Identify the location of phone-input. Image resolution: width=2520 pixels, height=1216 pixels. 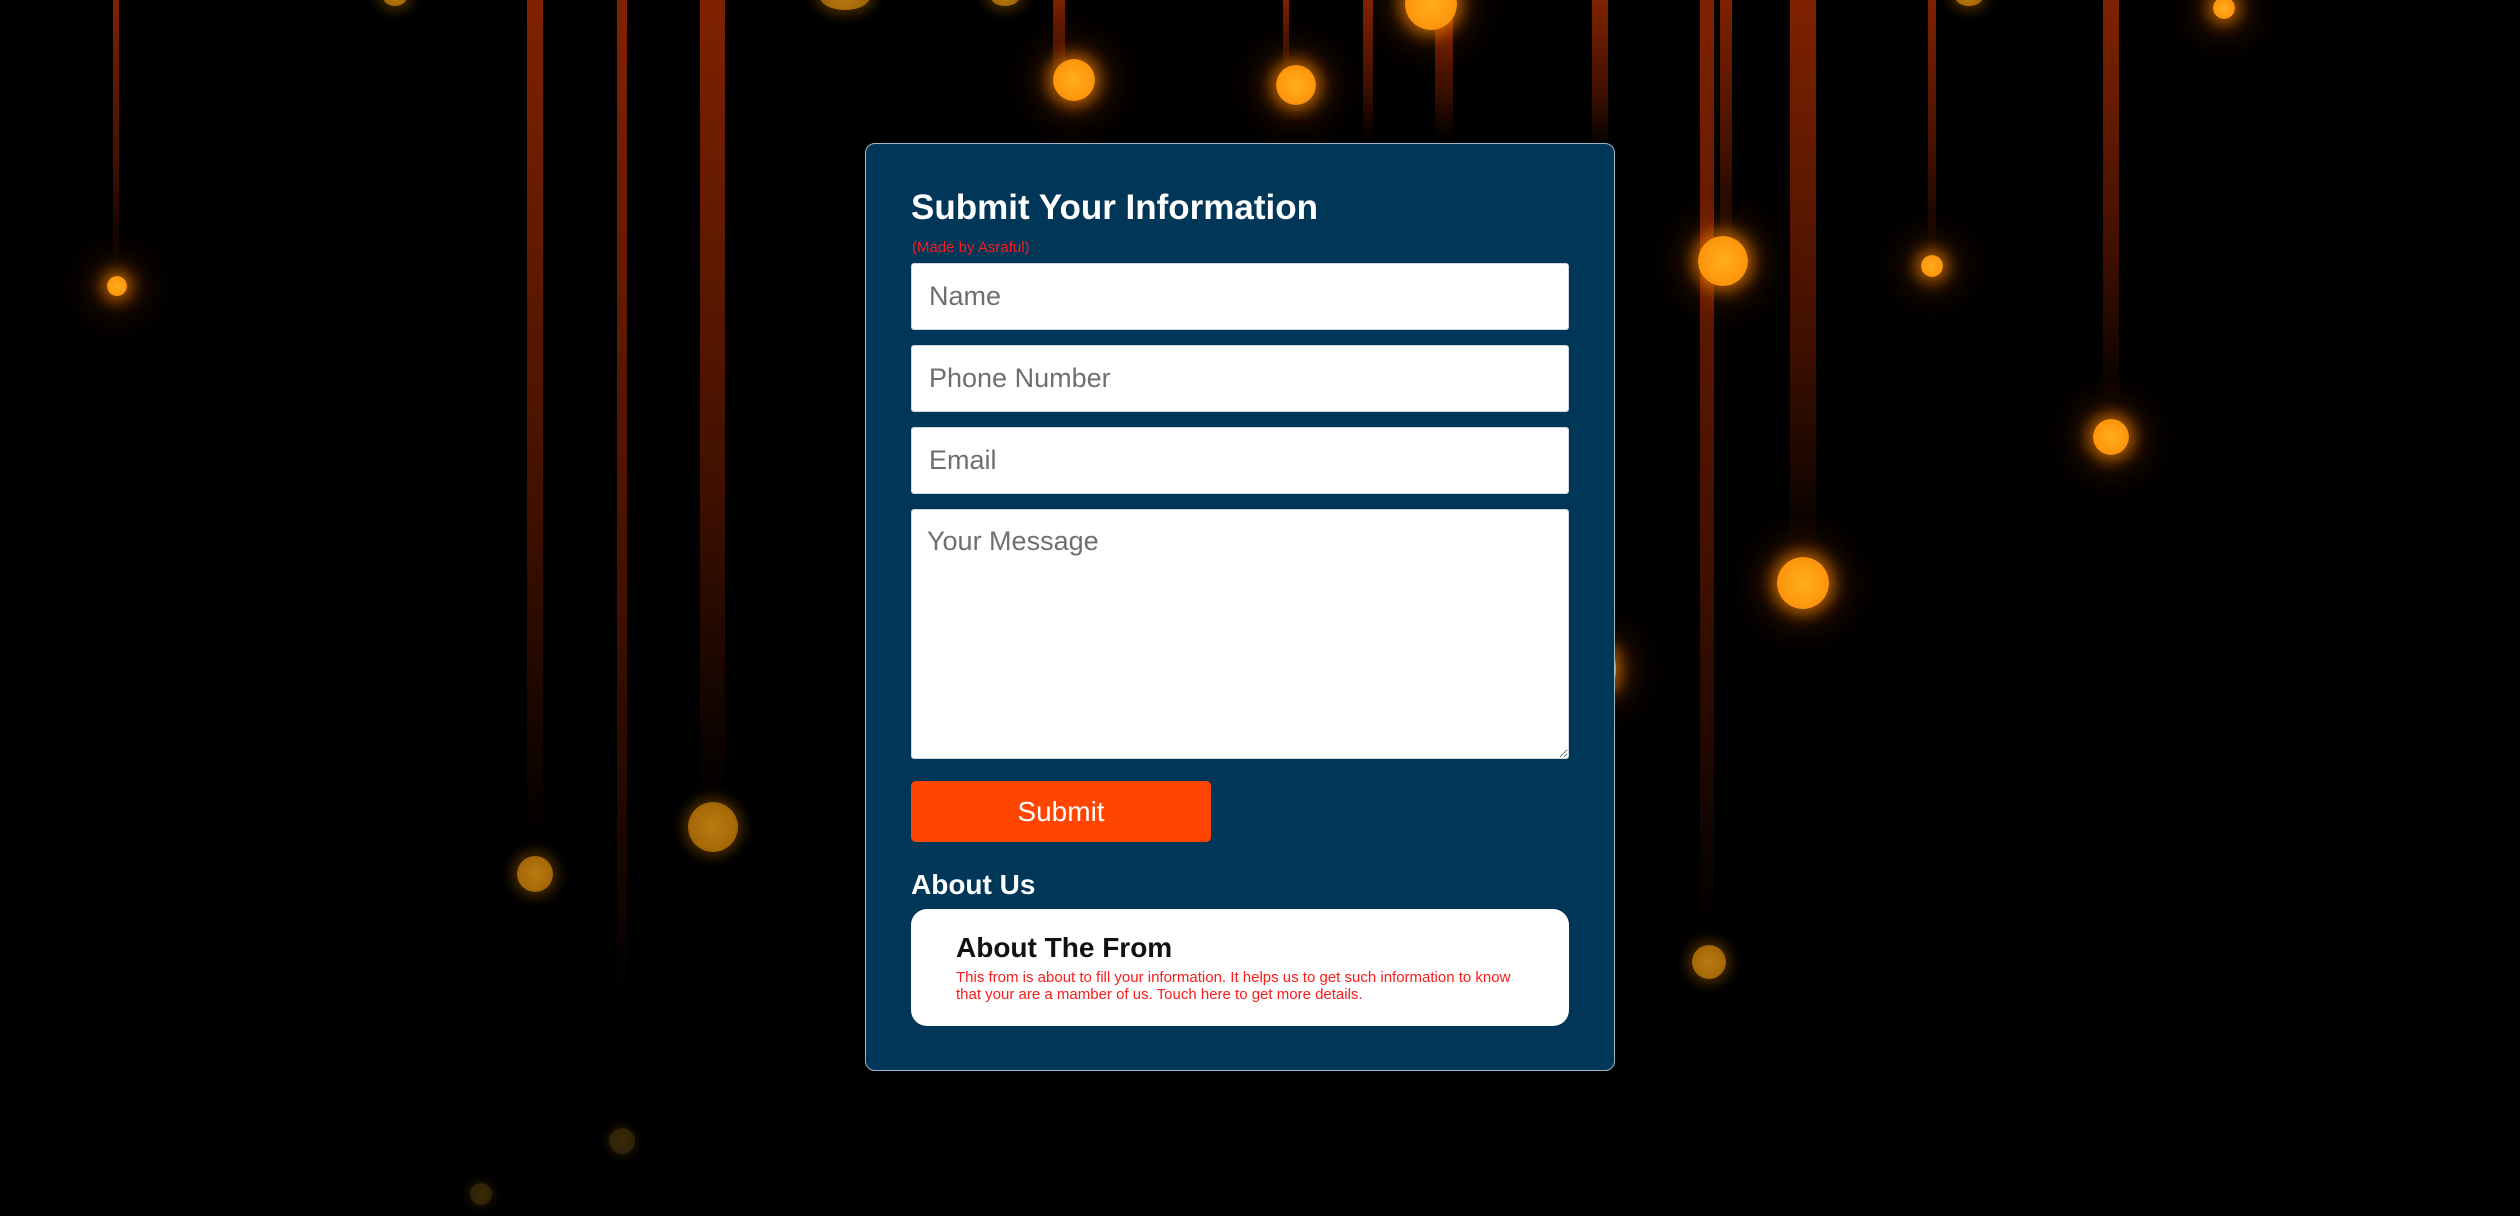
(1240, 378).